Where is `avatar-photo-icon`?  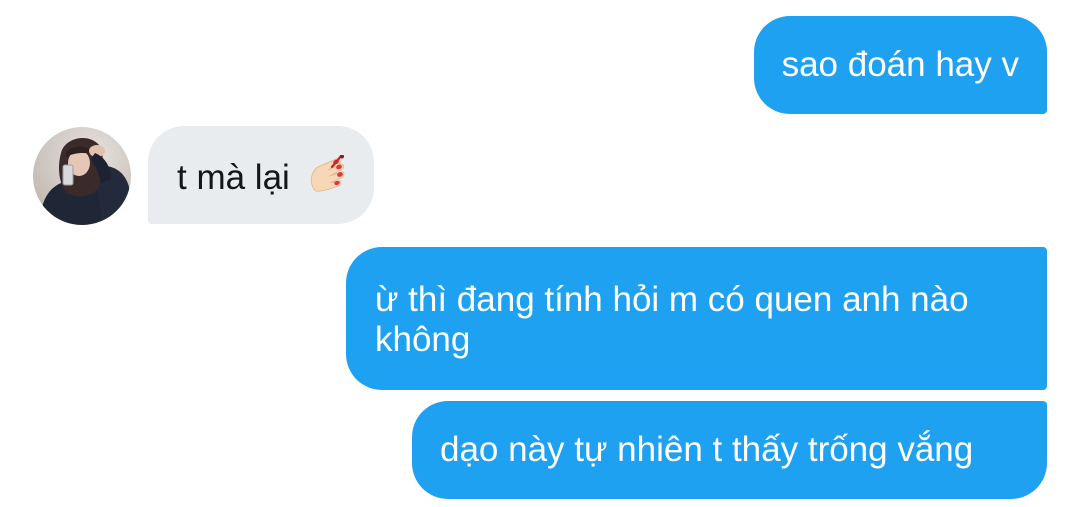 avatar-photo-icon is located at coordinates (82, 176).